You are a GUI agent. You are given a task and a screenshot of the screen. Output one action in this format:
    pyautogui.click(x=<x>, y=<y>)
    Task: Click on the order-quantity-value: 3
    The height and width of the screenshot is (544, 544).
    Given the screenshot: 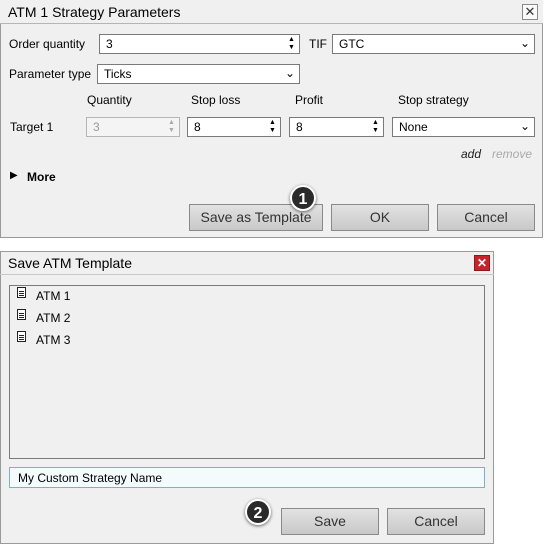 What is the action you would take?
    pyautogui.click(x=109, y=44)
    